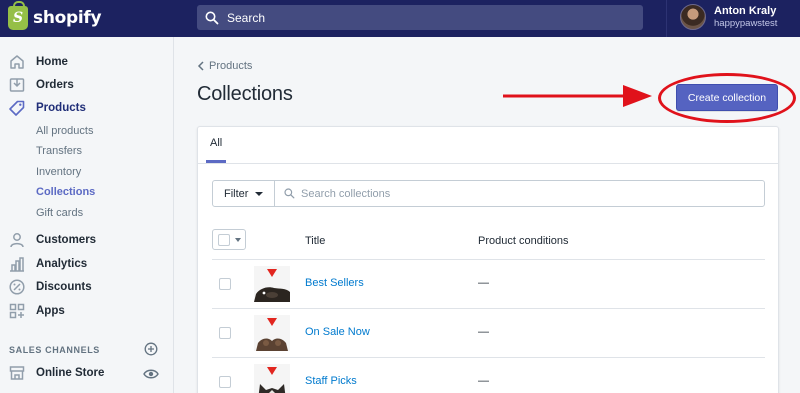 Image resolution: width=800 pixels, height=393 pixels. I want to click on user-menu: Anton Kraly happypawstest, so click(728, 17).